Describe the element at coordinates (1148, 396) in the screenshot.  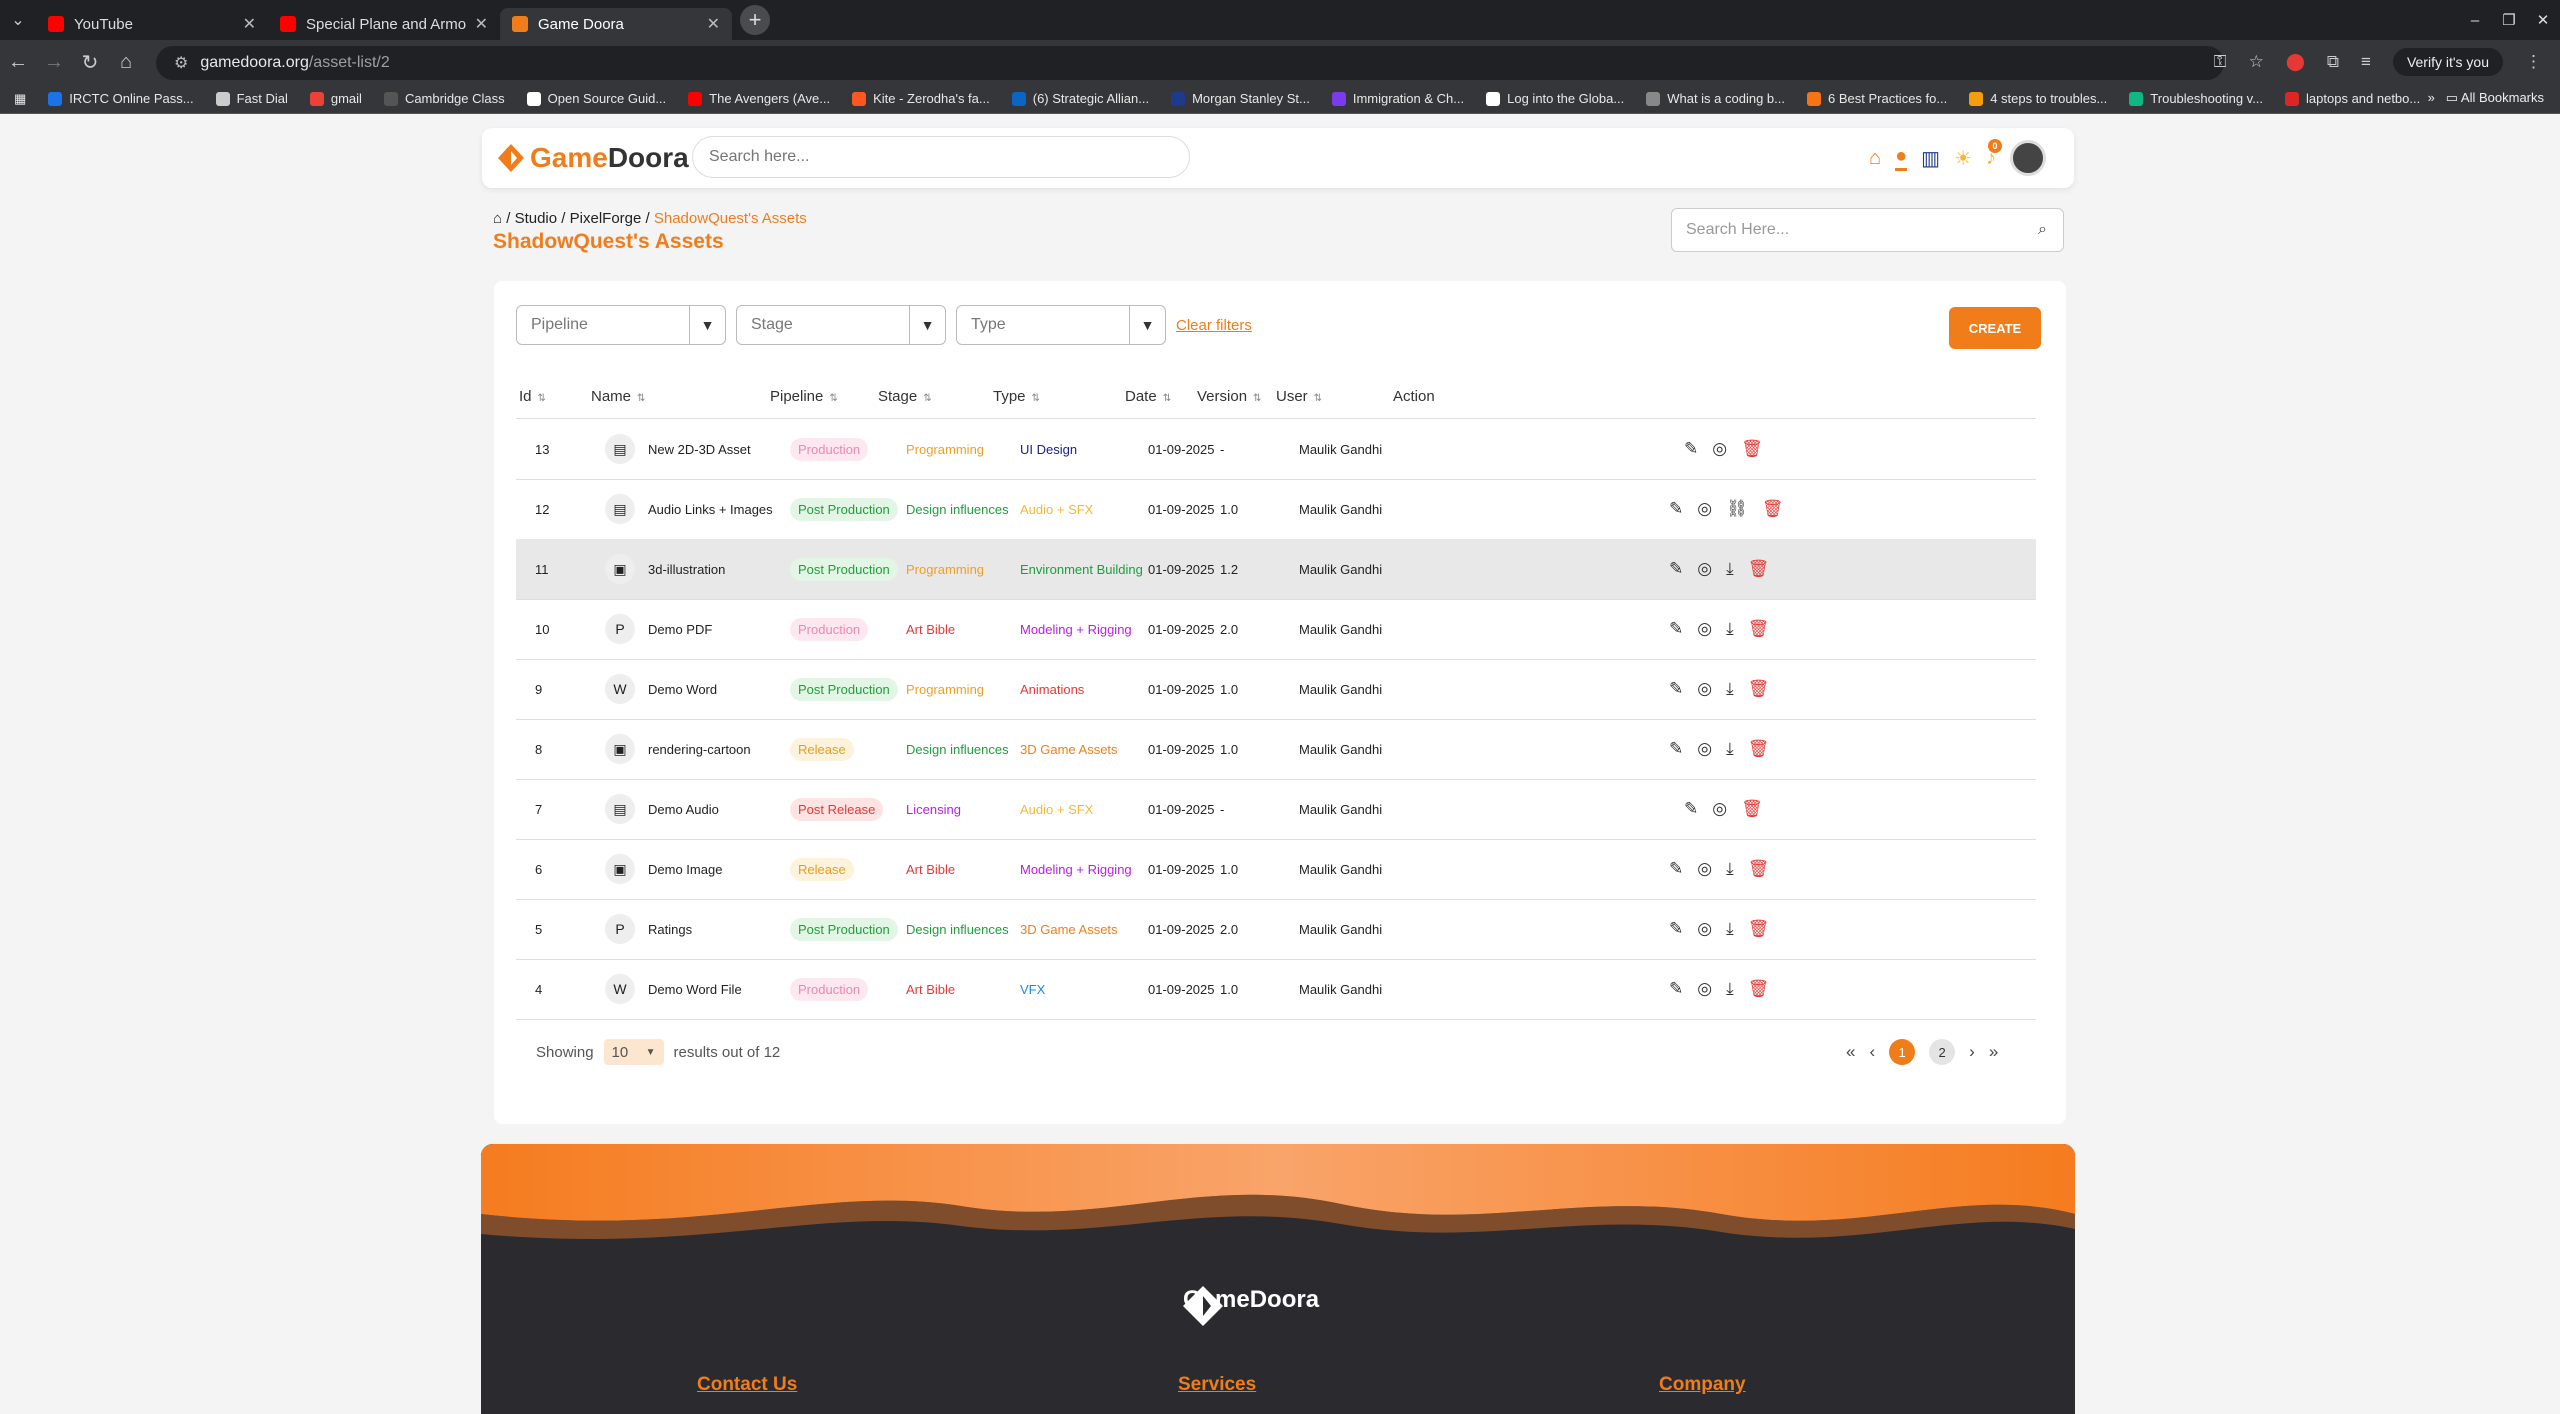
I see `column-header-date: Date ⇅` at that location.